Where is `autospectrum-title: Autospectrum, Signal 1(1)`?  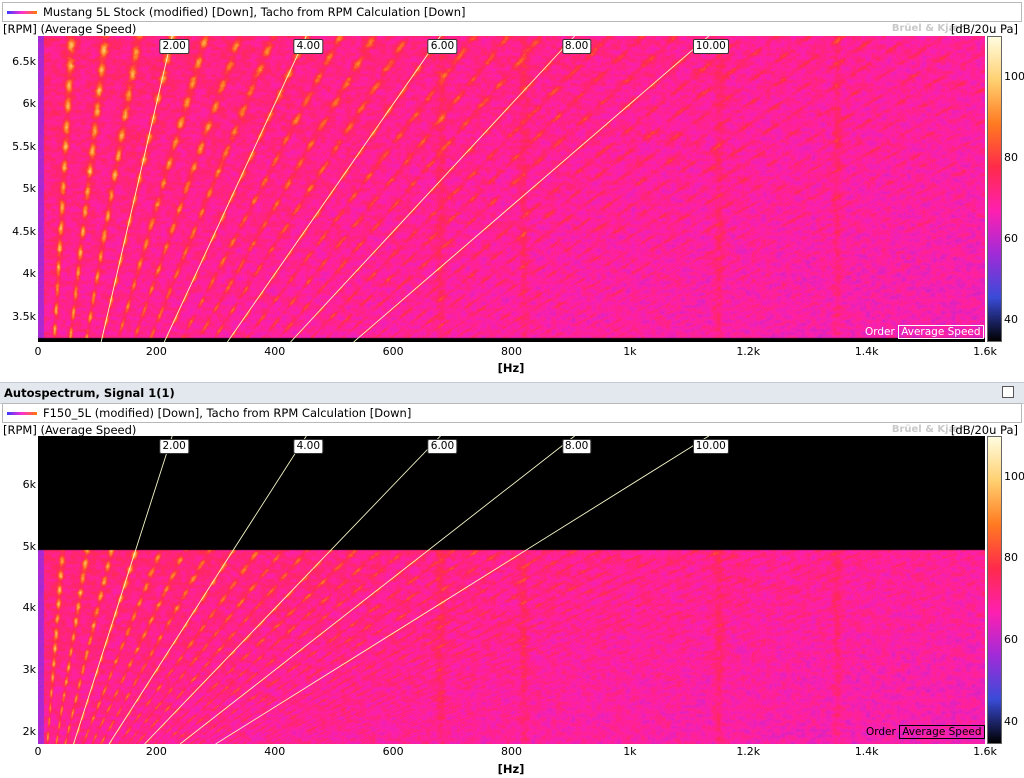 autospectrum-title: Autospectrum, Signal 1(1) is located at coordinates (89, 393).